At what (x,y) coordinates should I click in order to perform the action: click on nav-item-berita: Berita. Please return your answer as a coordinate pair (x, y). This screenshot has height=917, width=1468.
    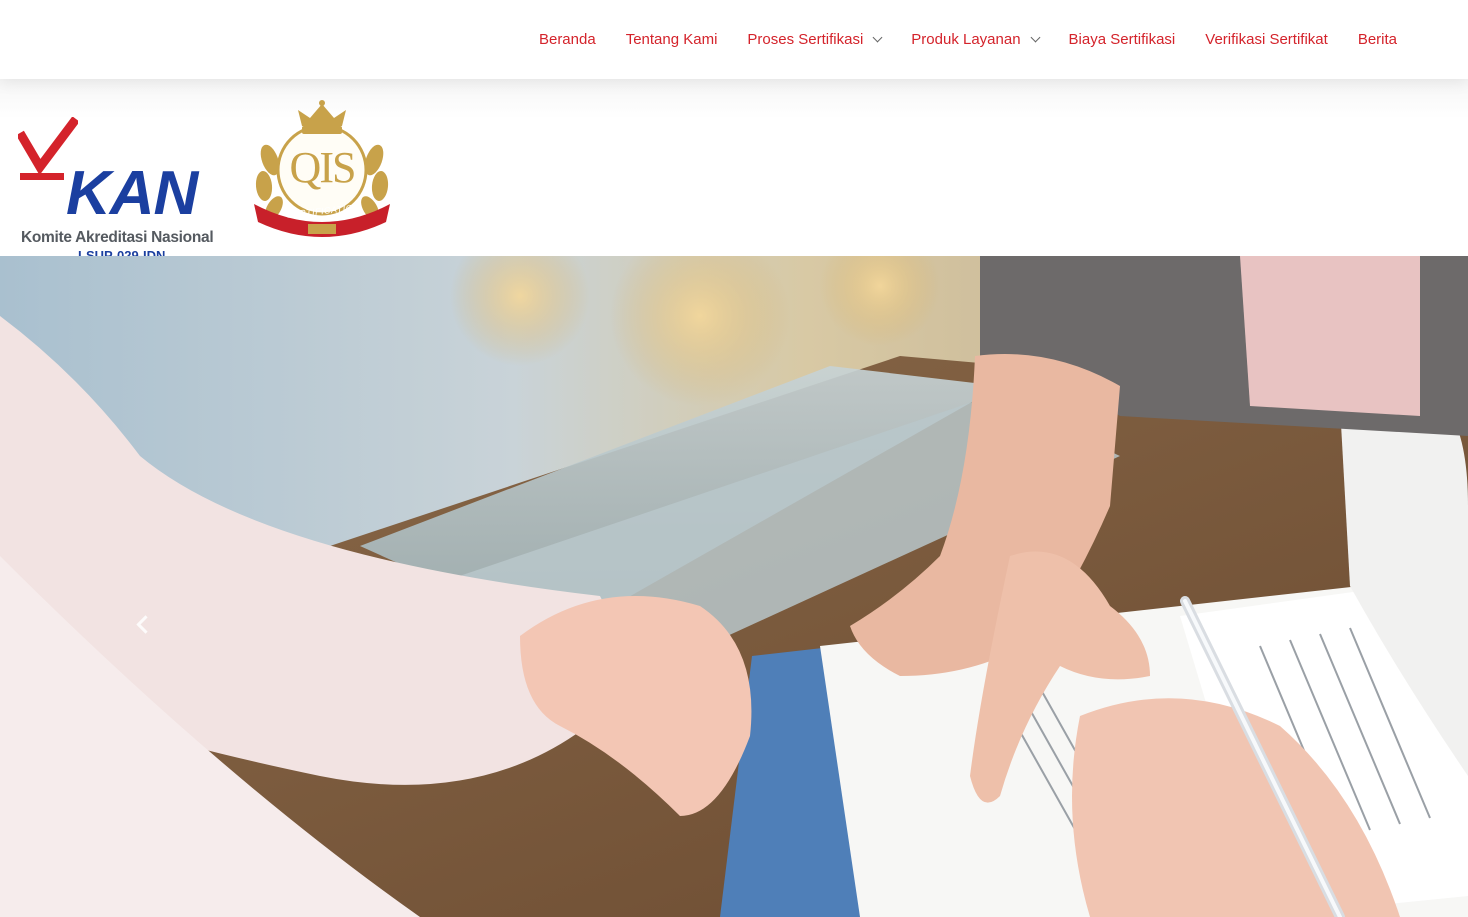
    Looking at the image, I should click on (1377, 39).